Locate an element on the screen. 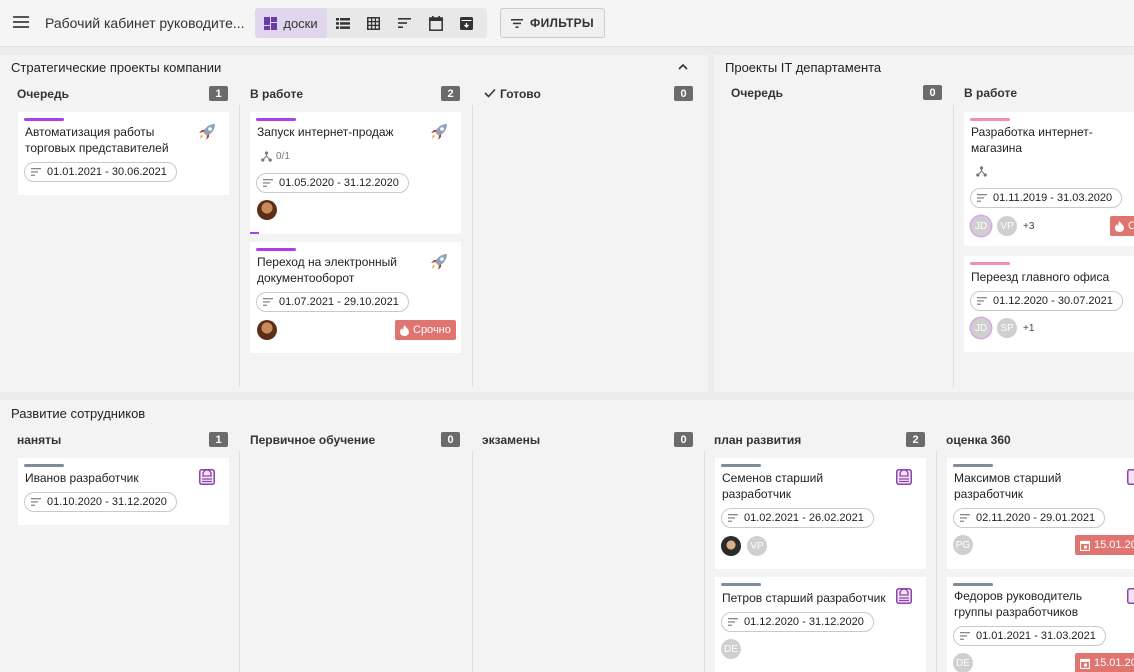  card-title: Федоров руководитель группы разработчиков is located at coordinates (1018, 604).